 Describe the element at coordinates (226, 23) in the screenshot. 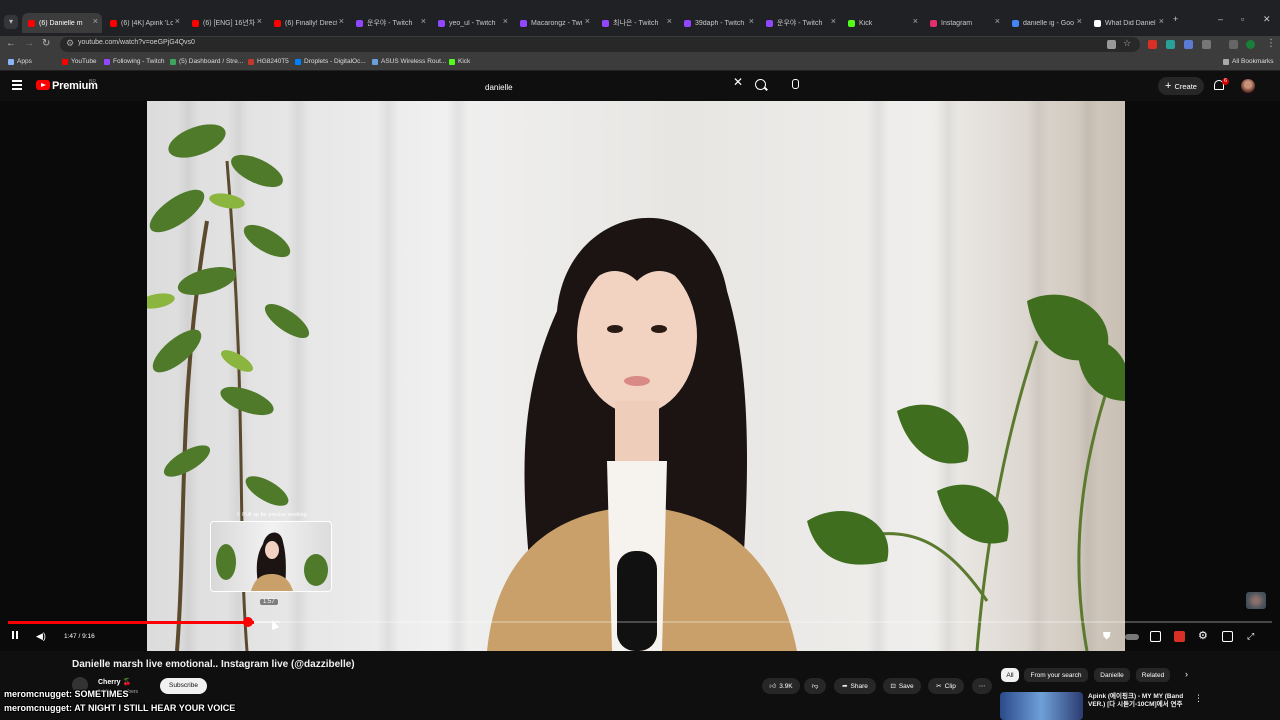

I see `browser-tab: (6) [ENG] 16년차 ×` at that location.